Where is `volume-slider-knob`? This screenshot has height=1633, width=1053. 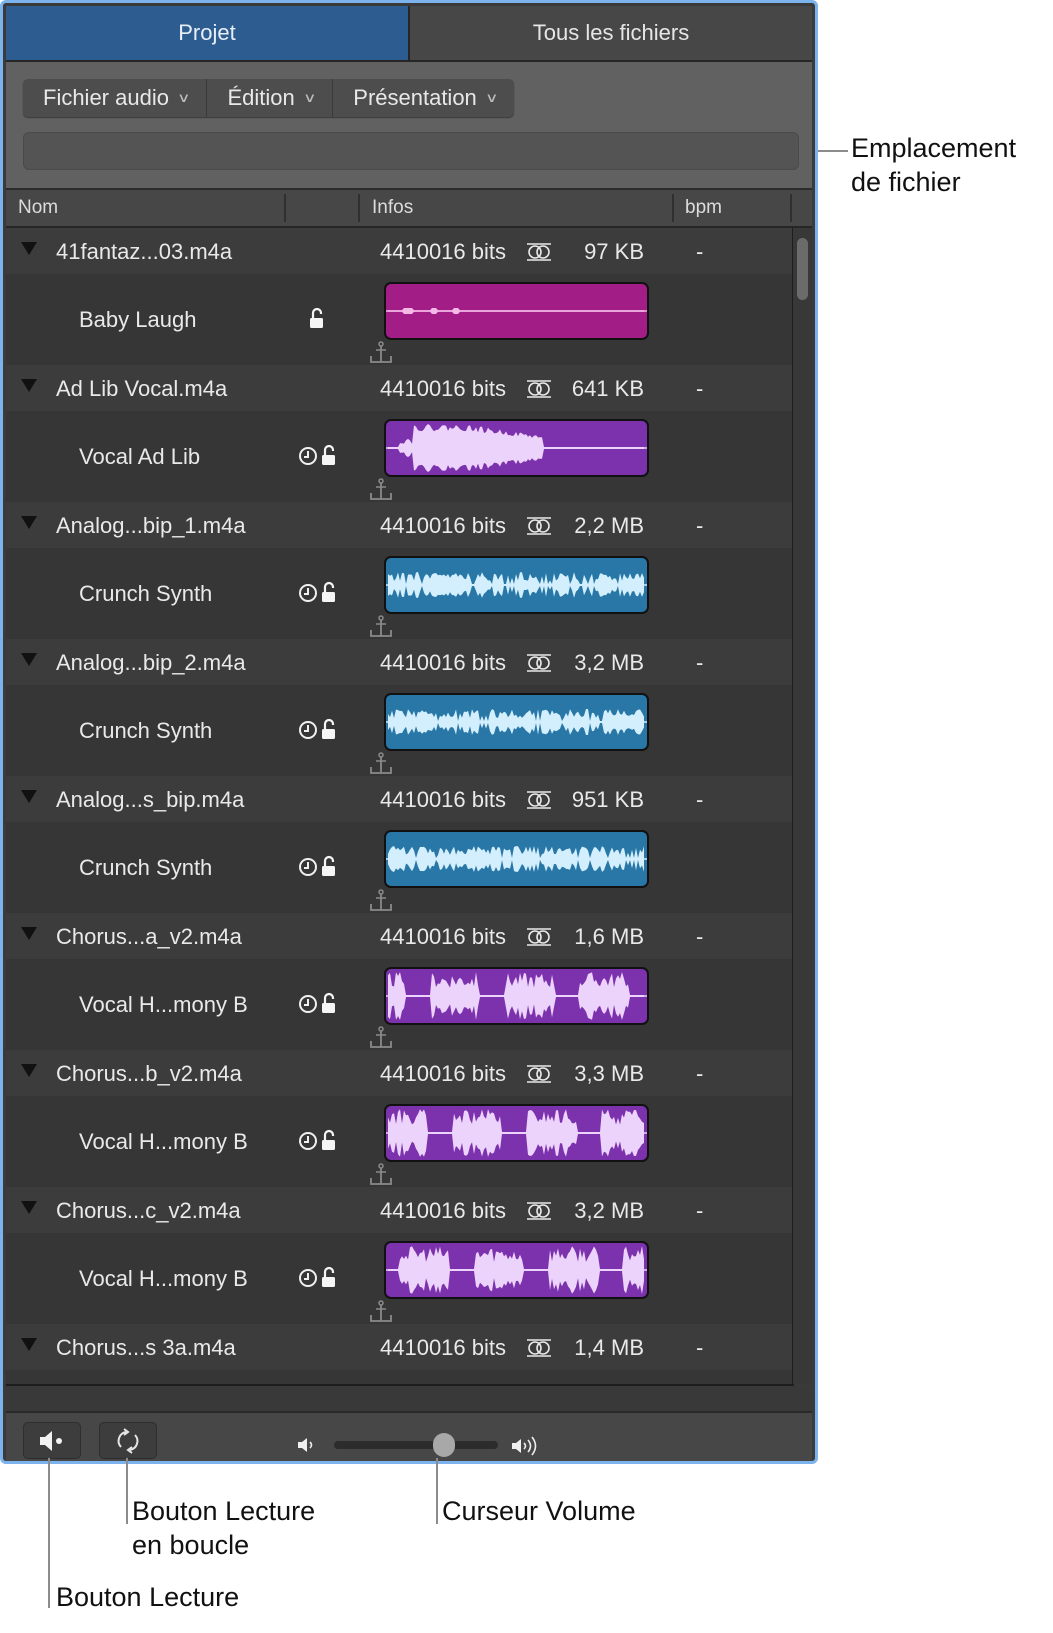 volume-slider-knob is located at coordinates (443, 1445).